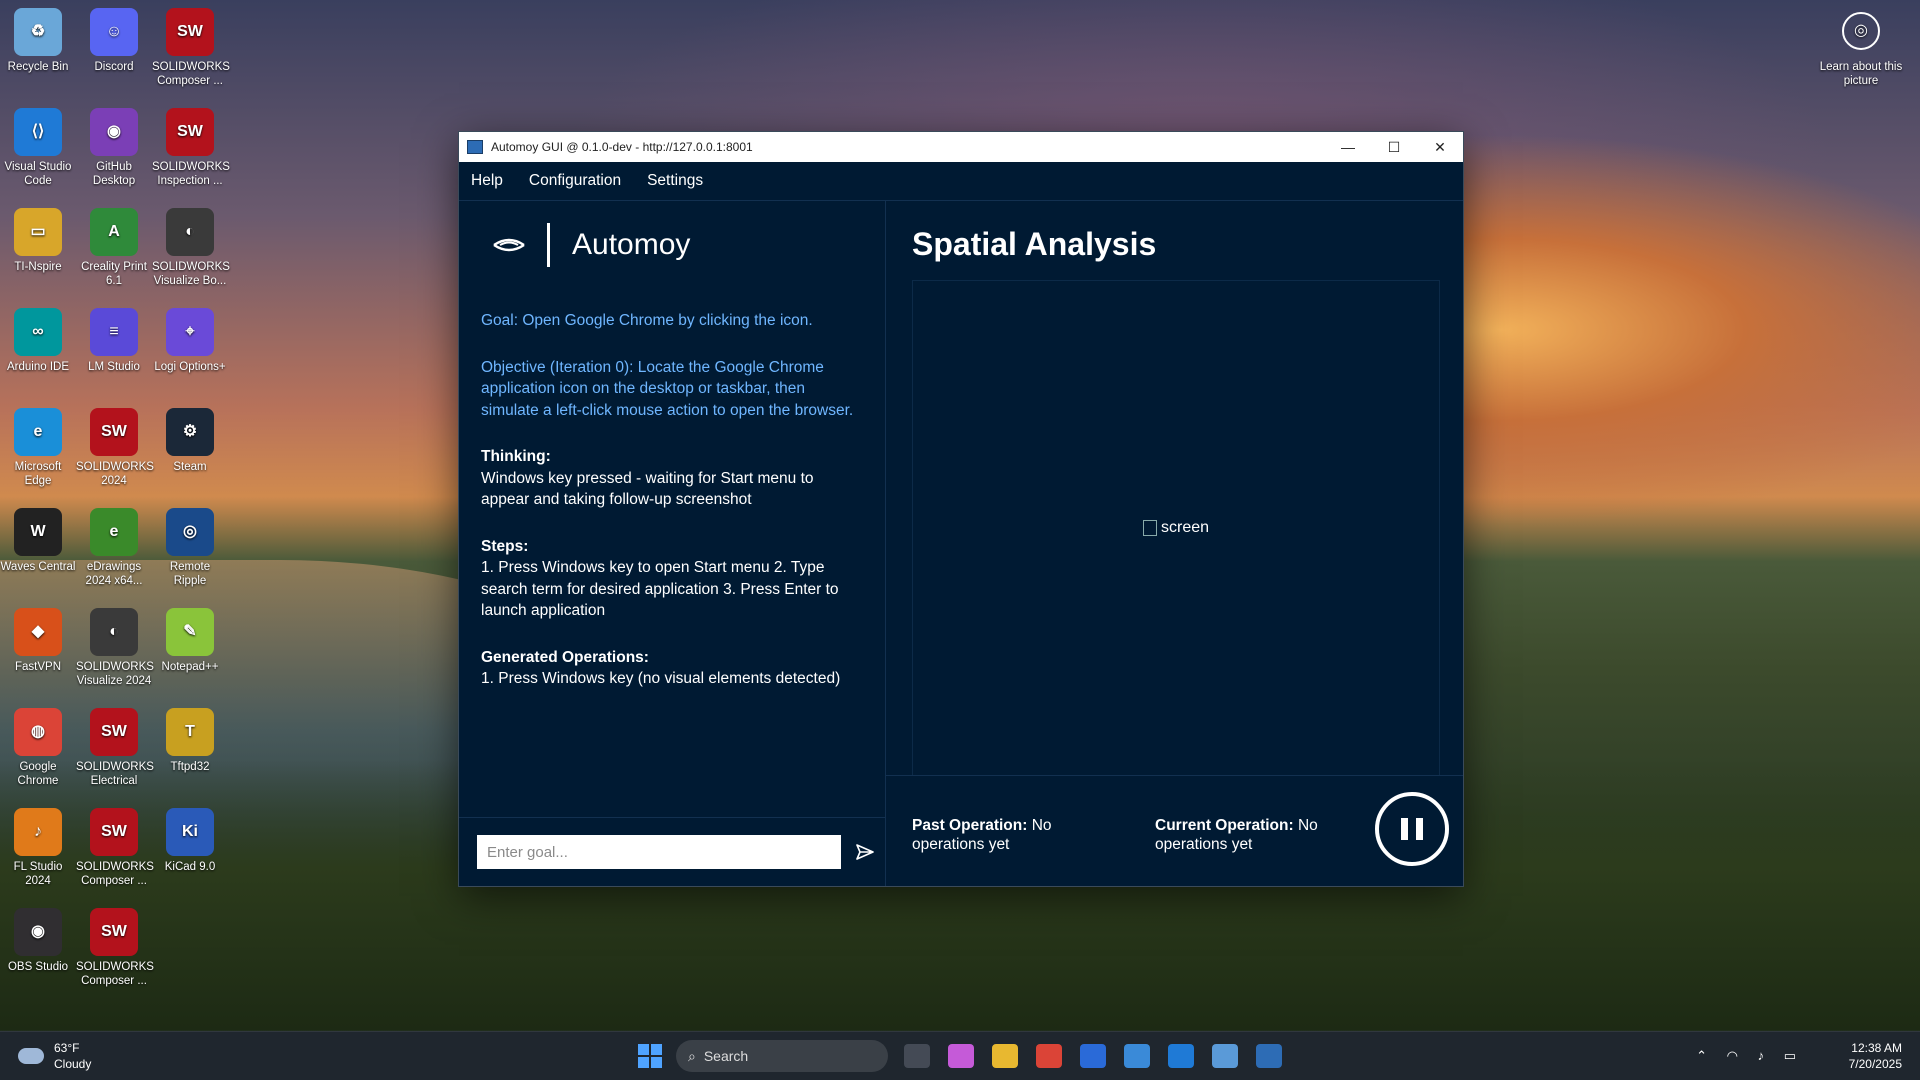 The image size is (1920, 1080). I want to click on desktop-icon: ▭ TI-Nspire, so click(38, 237).